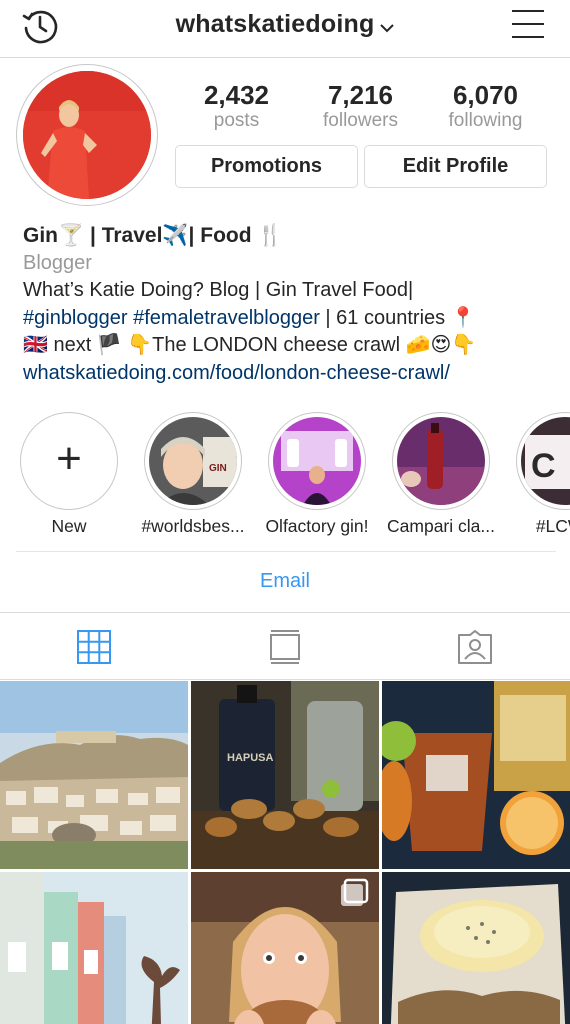 The width and height of the screenshot is (570, 1024). What do you see at coordinates (69, 458) in the screenshot?
I see `plus-icon: +` at bounding box center [69, 458].